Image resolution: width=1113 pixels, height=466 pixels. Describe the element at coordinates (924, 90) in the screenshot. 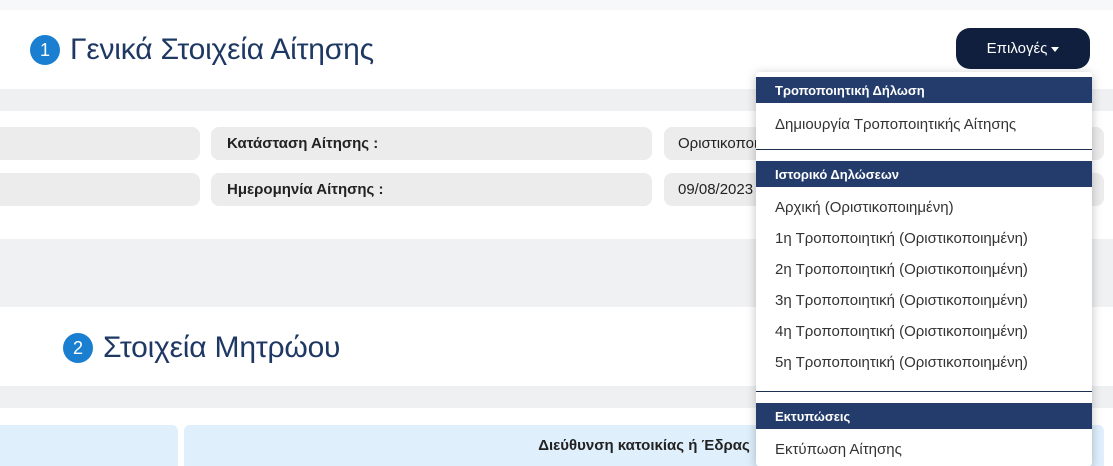

I see `dropdown-group-header: Τροποποιητική Δήλωση` at that location.